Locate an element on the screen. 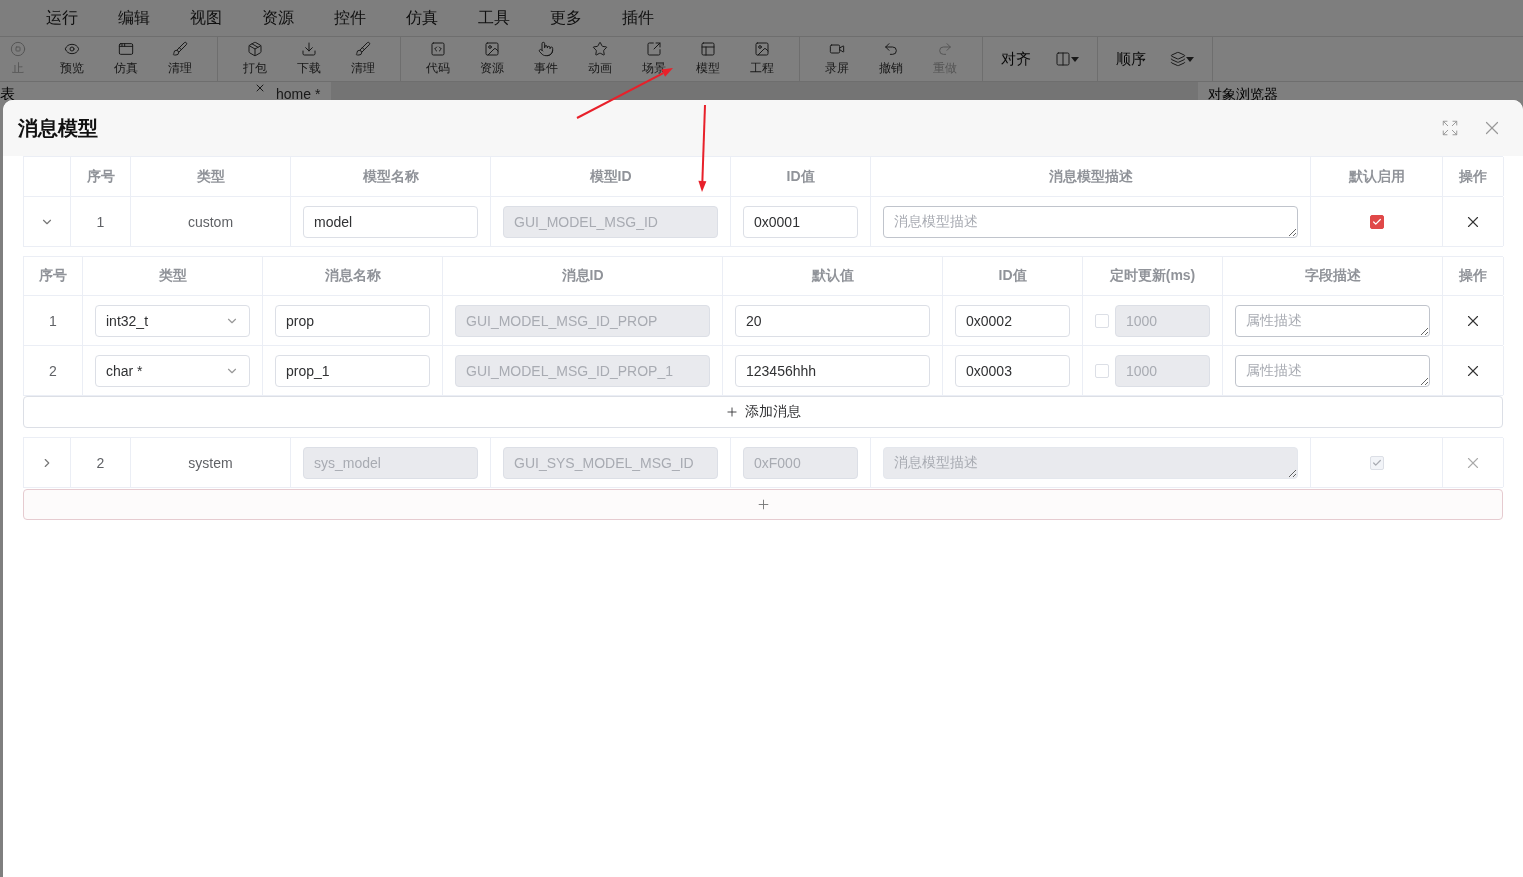  video-icon is located at coordinates (837, 49).